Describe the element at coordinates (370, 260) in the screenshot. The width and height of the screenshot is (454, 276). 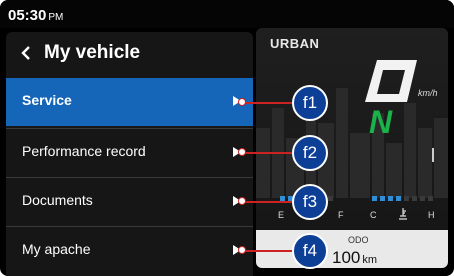
I see `odometer-unit: km` at that location.